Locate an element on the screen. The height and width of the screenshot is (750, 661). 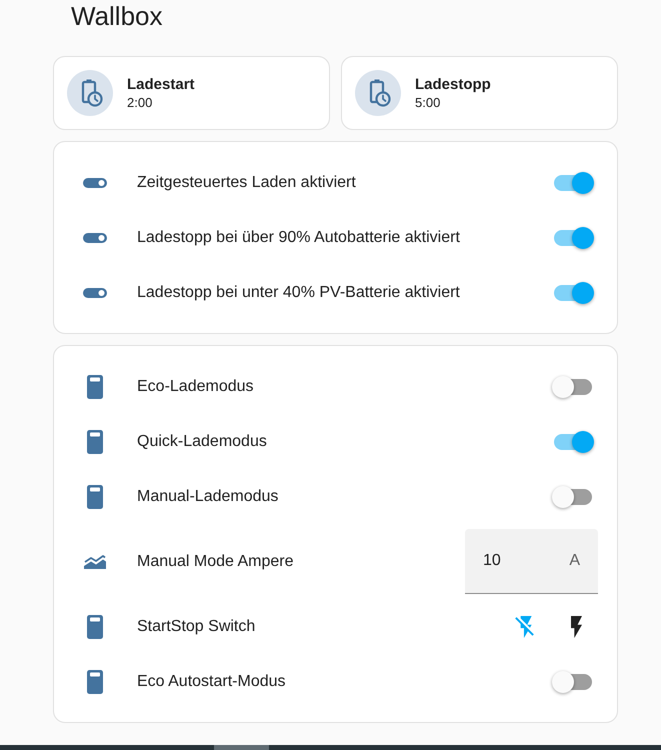
row-label: Quick-Lademodus is located at coordinates (202, 442).